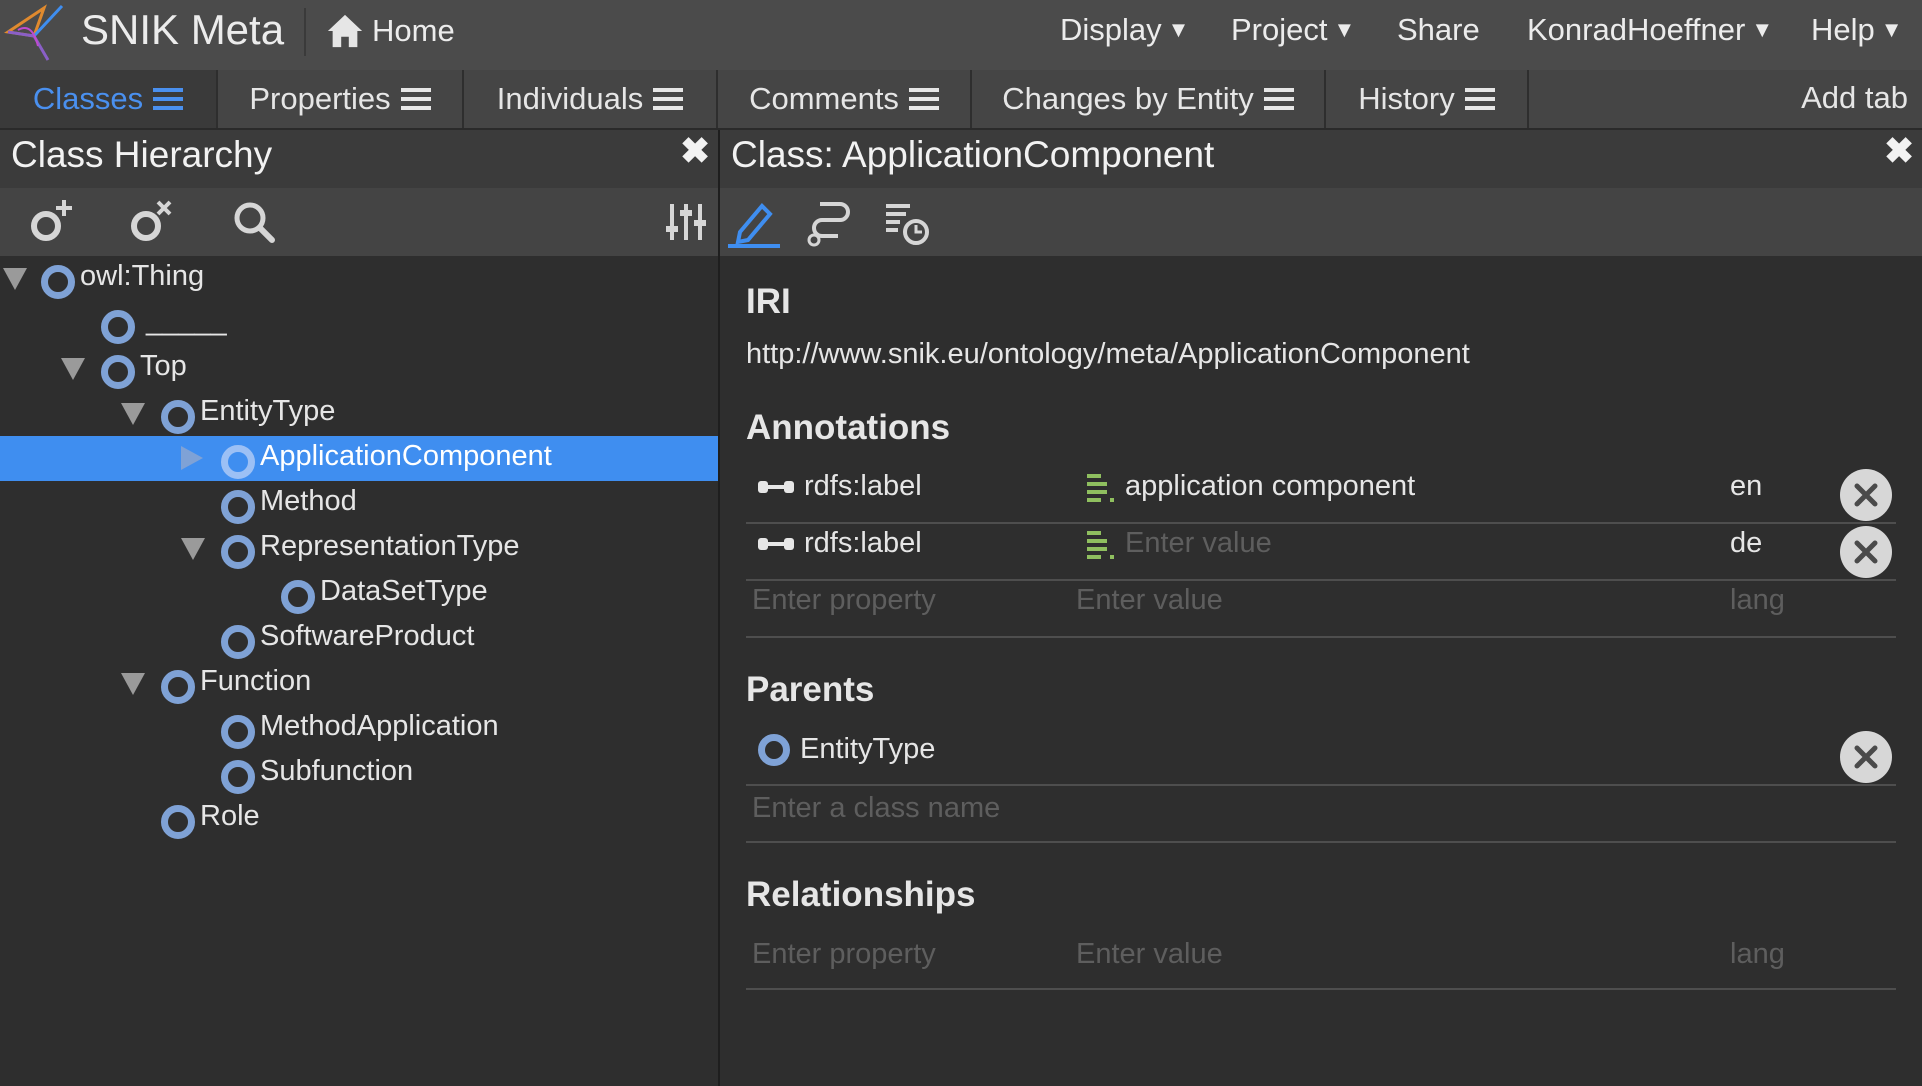 This screenshot has width=1922, height=1086. I want to click on tab-properties: Properties, so click(341, 99).